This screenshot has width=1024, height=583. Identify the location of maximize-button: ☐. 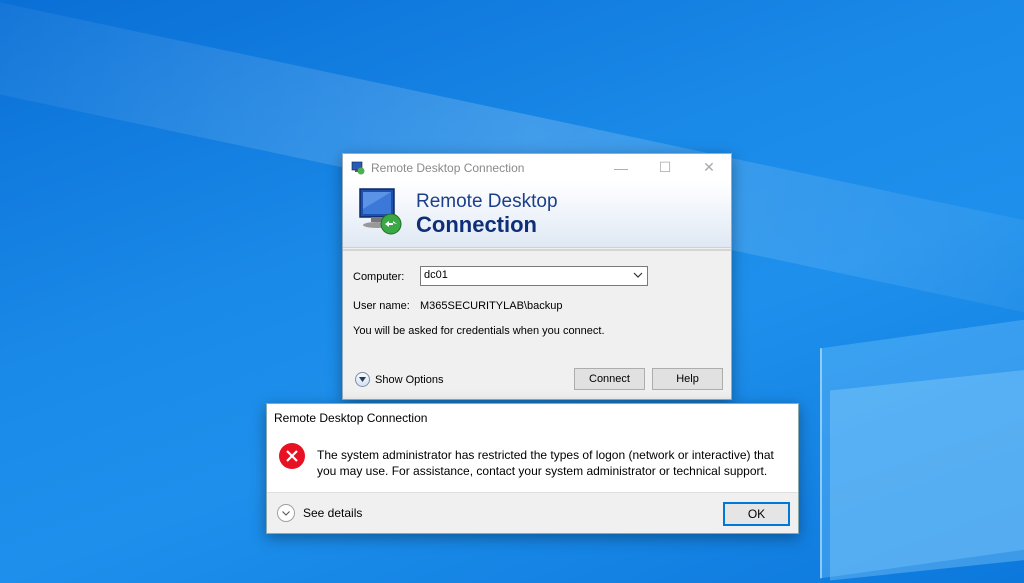
(665, 167).